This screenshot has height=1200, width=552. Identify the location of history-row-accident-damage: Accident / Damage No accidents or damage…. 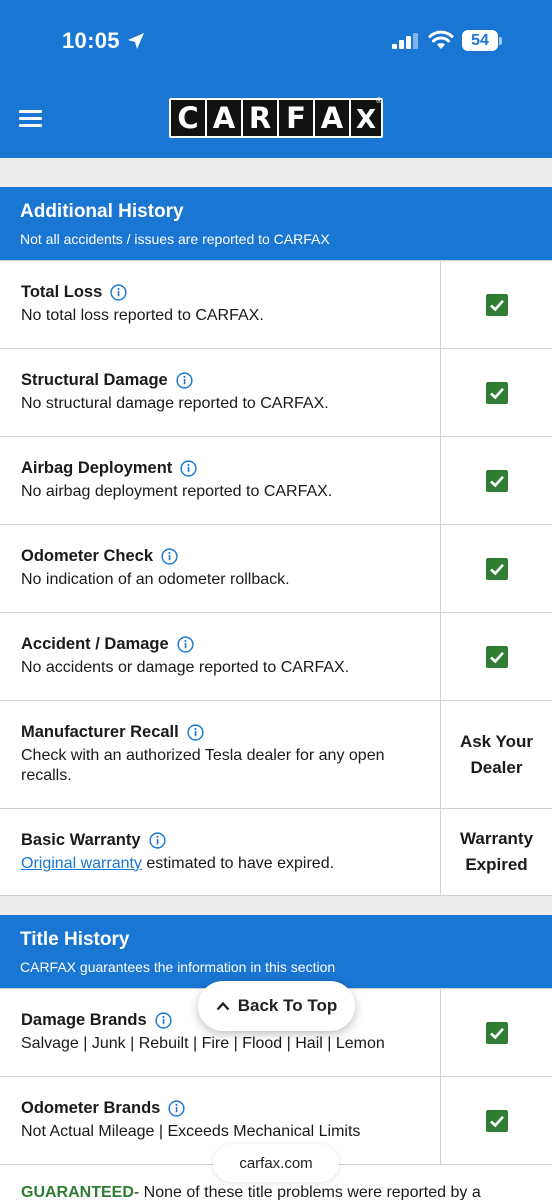
(276, 656).